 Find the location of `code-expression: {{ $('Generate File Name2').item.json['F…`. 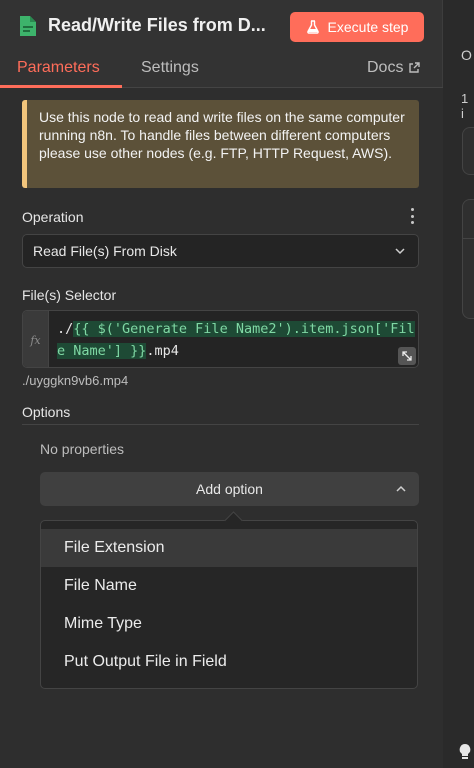

code-expression: {{ $('Generate File Name2').item.json['F… is located at coordinates (236, 340).